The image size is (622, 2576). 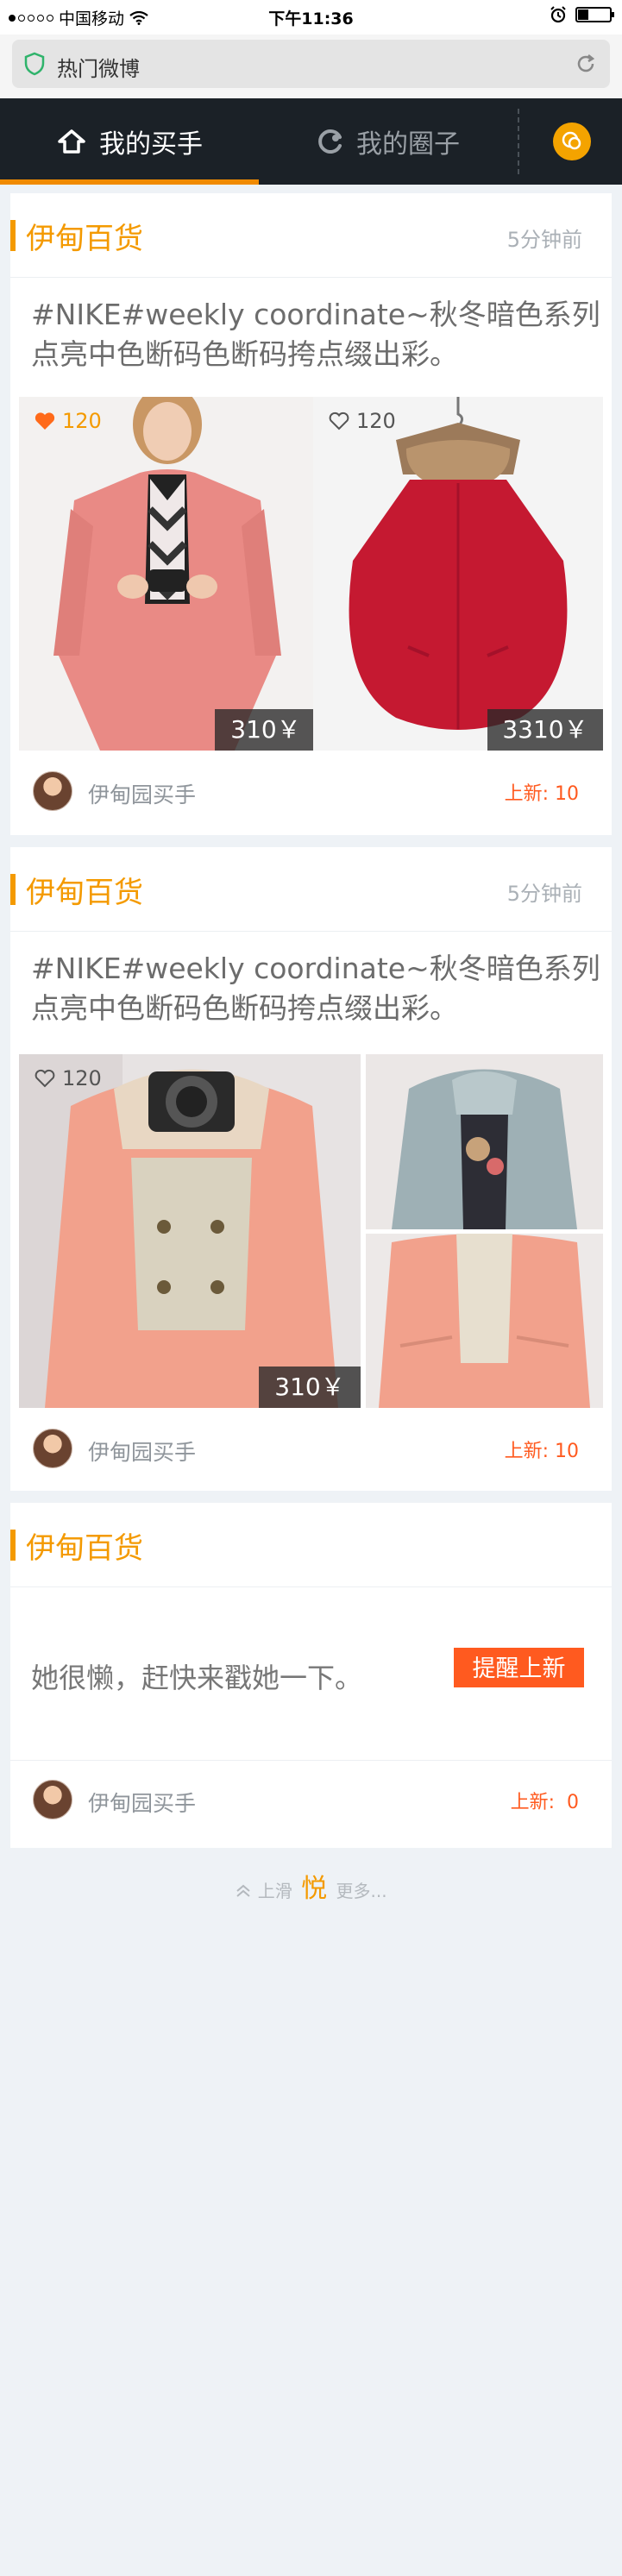 I want to click on page-title: 热门微博, so click(x=98, y=69).